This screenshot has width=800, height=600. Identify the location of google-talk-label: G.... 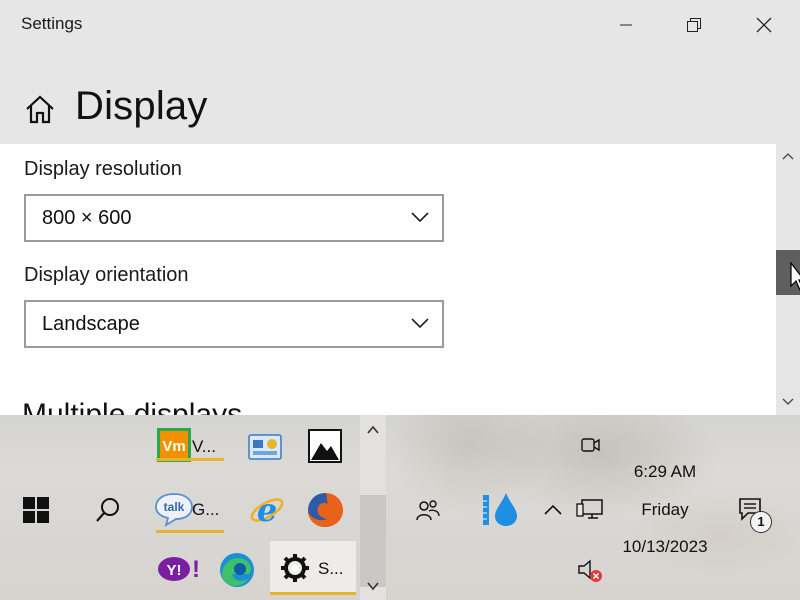
(206, 509).